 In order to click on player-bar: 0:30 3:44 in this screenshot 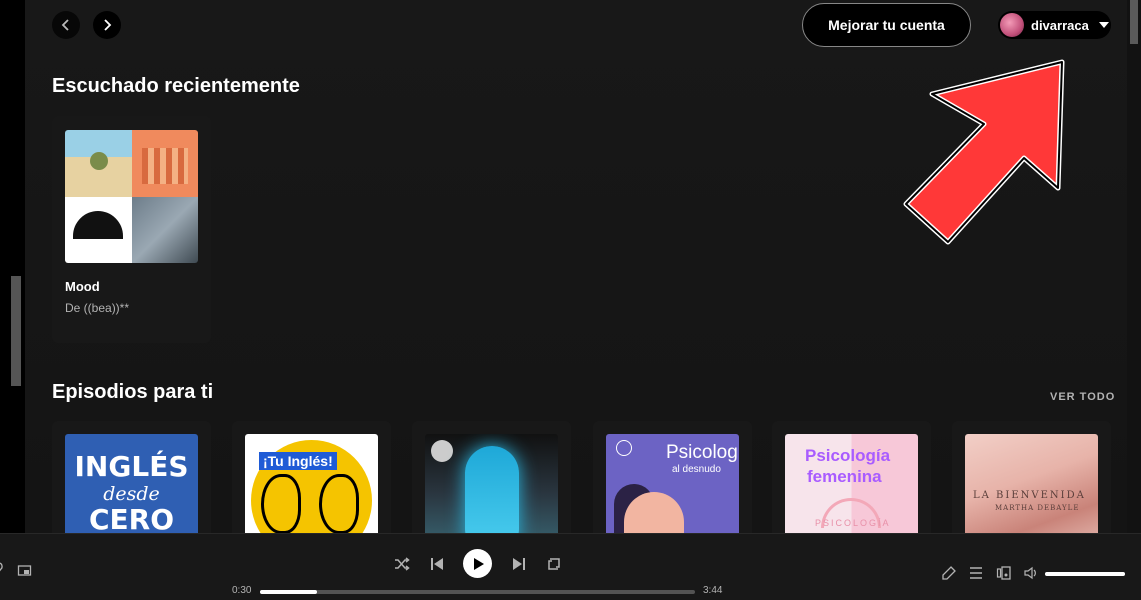, I will do `click(570, 566)`.